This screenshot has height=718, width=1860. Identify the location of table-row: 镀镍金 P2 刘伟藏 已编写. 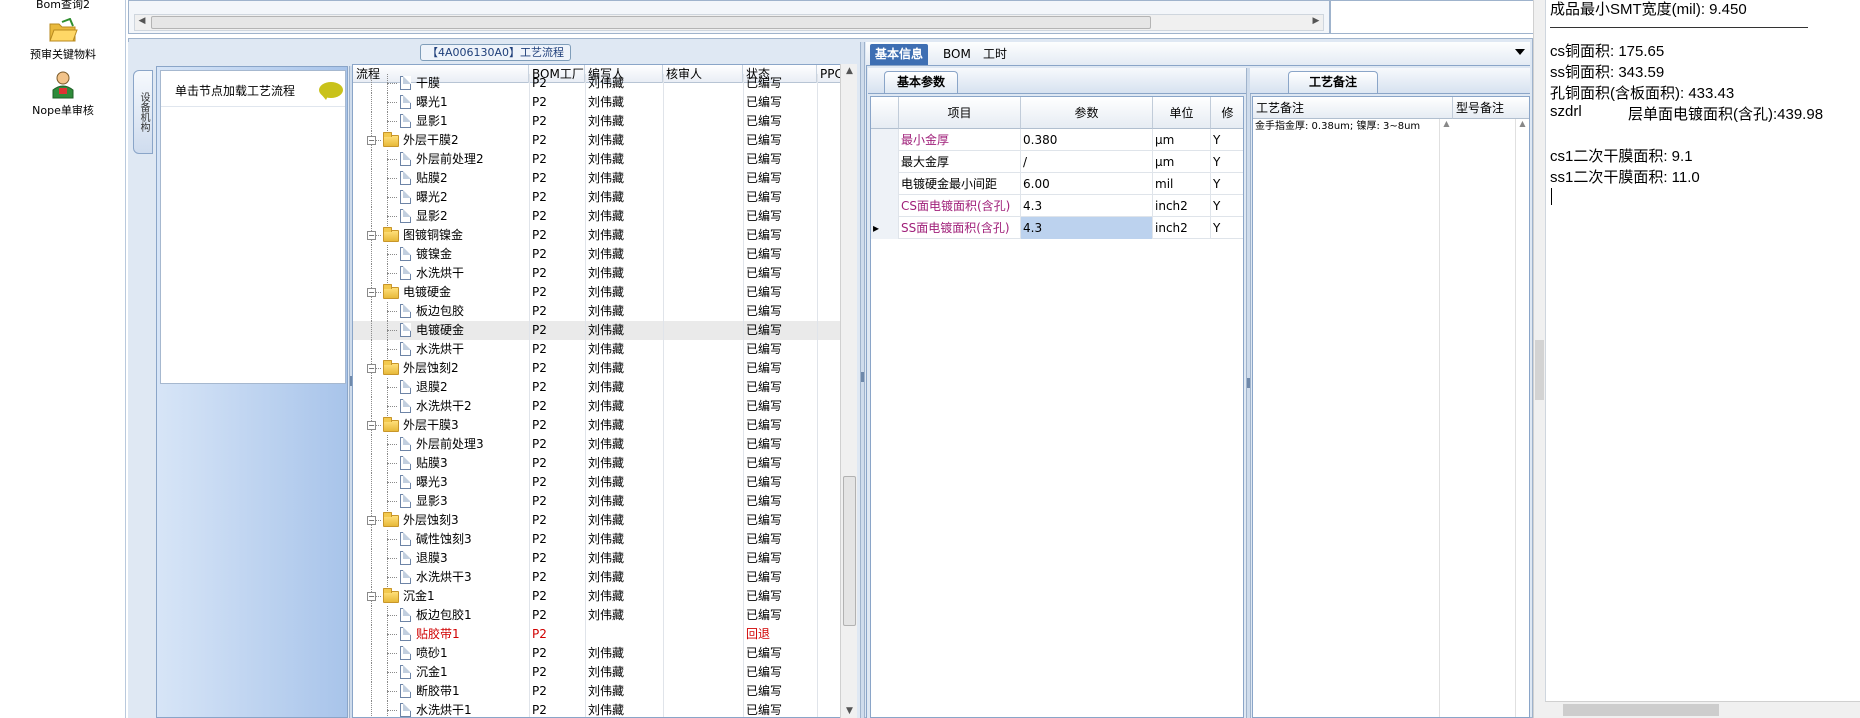
(597, 254).